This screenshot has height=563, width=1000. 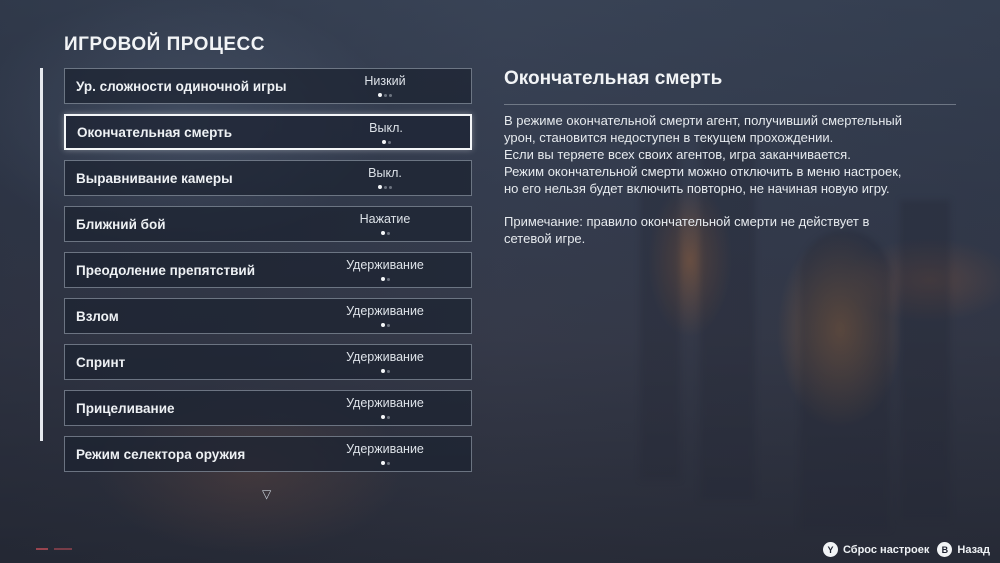 I want to click on setting-label: Окончательная смерть, so click(x=155, y=132).